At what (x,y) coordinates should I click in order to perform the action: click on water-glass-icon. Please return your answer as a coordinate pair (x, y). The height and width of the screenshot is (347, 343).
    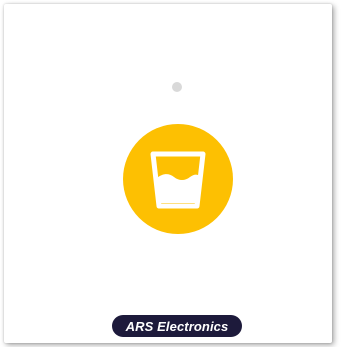
    Looking at the image, I should click on (178, 180).